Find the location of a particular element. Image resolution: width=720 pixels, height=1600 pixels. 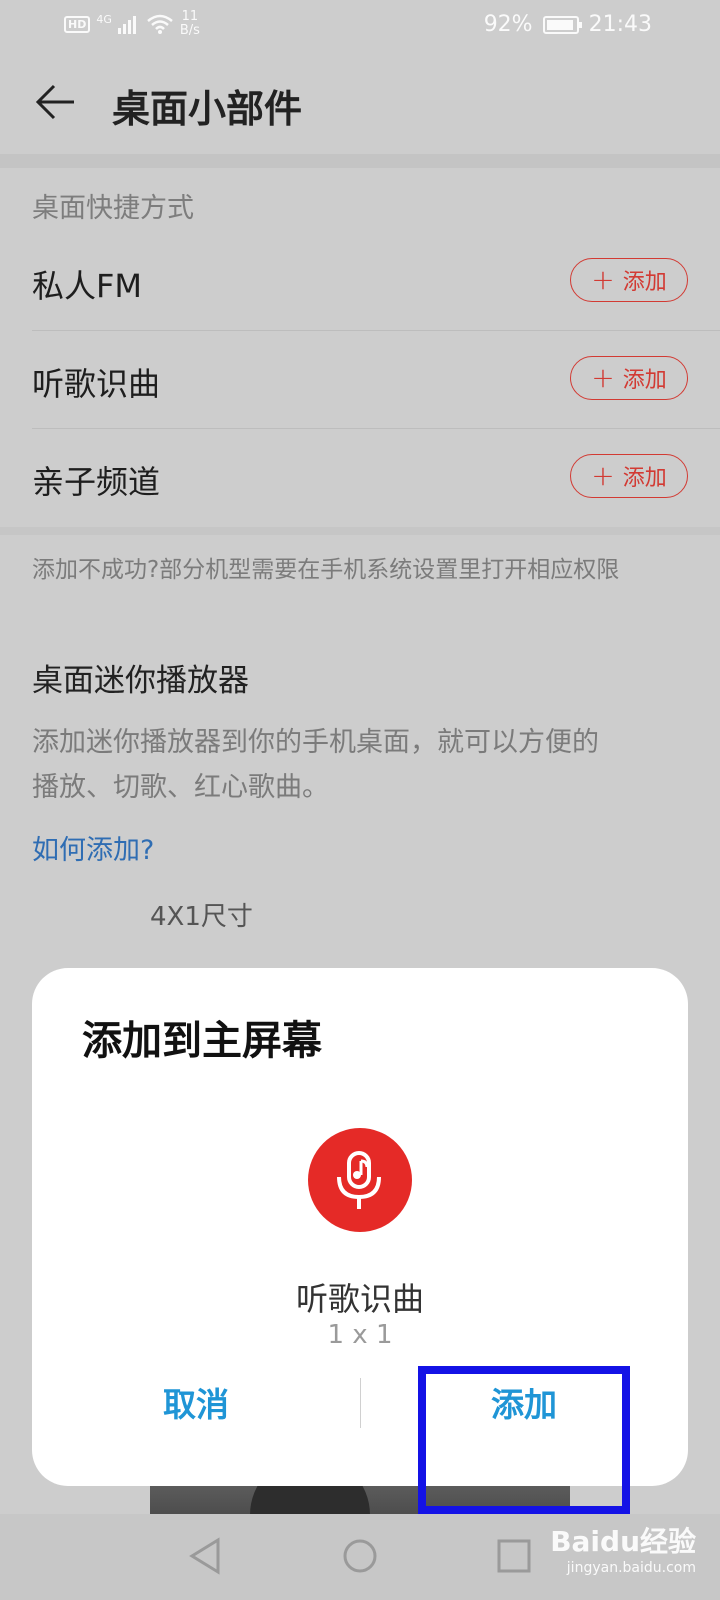

nav-recents-icon is located at coordinates (514, 1556).